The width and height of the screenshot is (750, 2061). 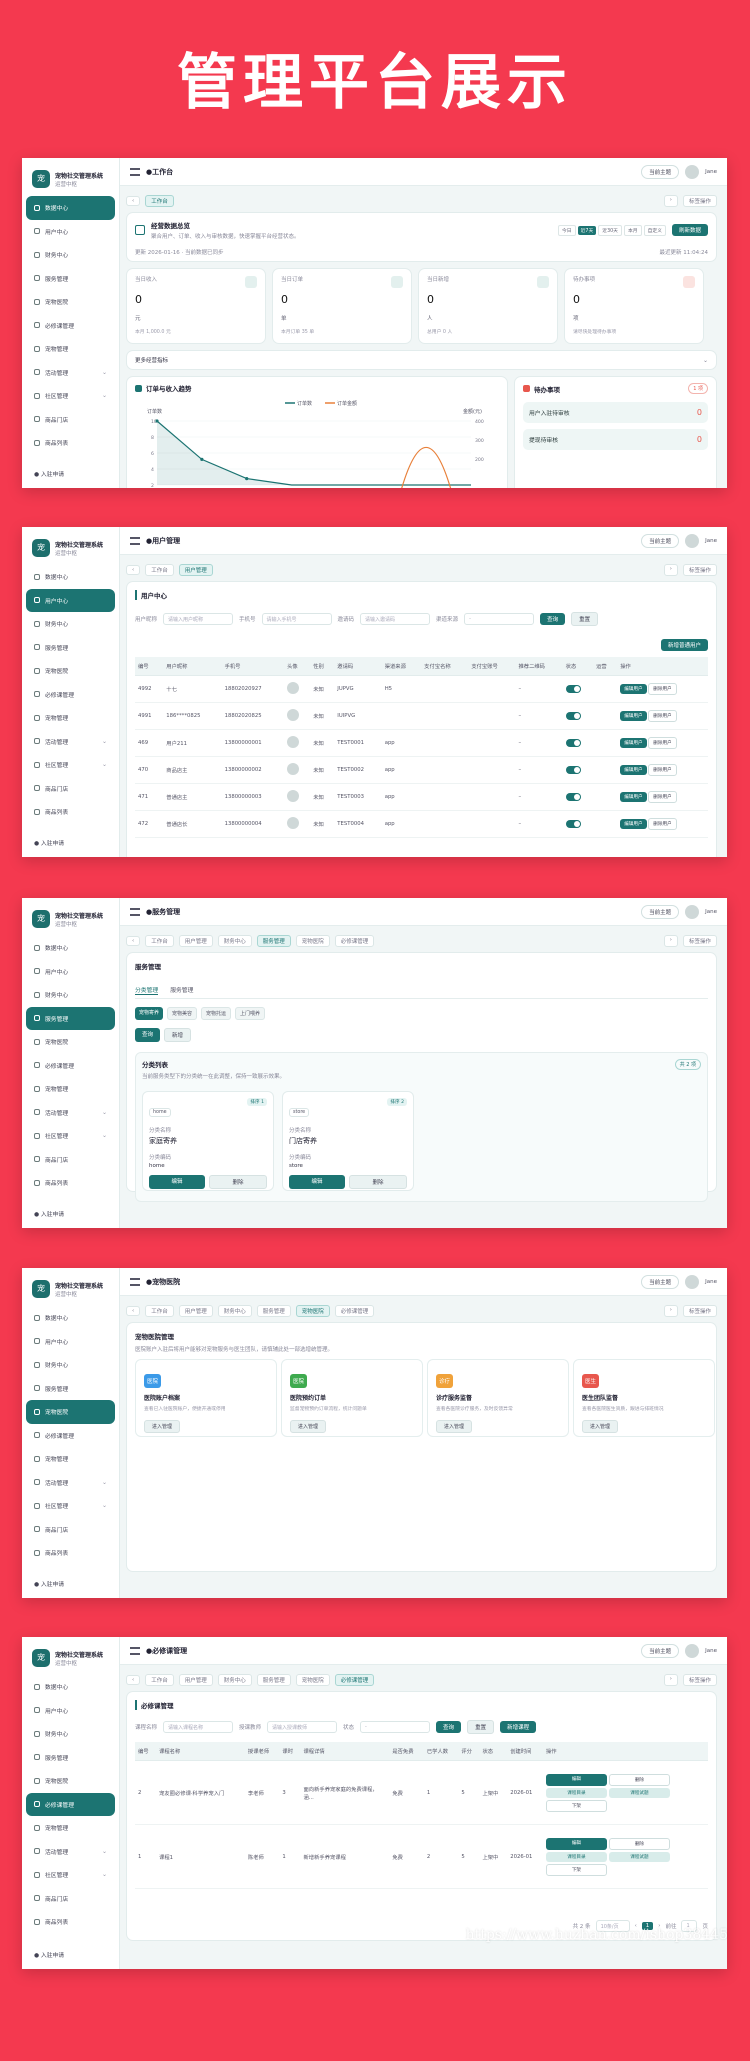 I want to click on unpublish-button: 下架, so click(x=576, y=1805).